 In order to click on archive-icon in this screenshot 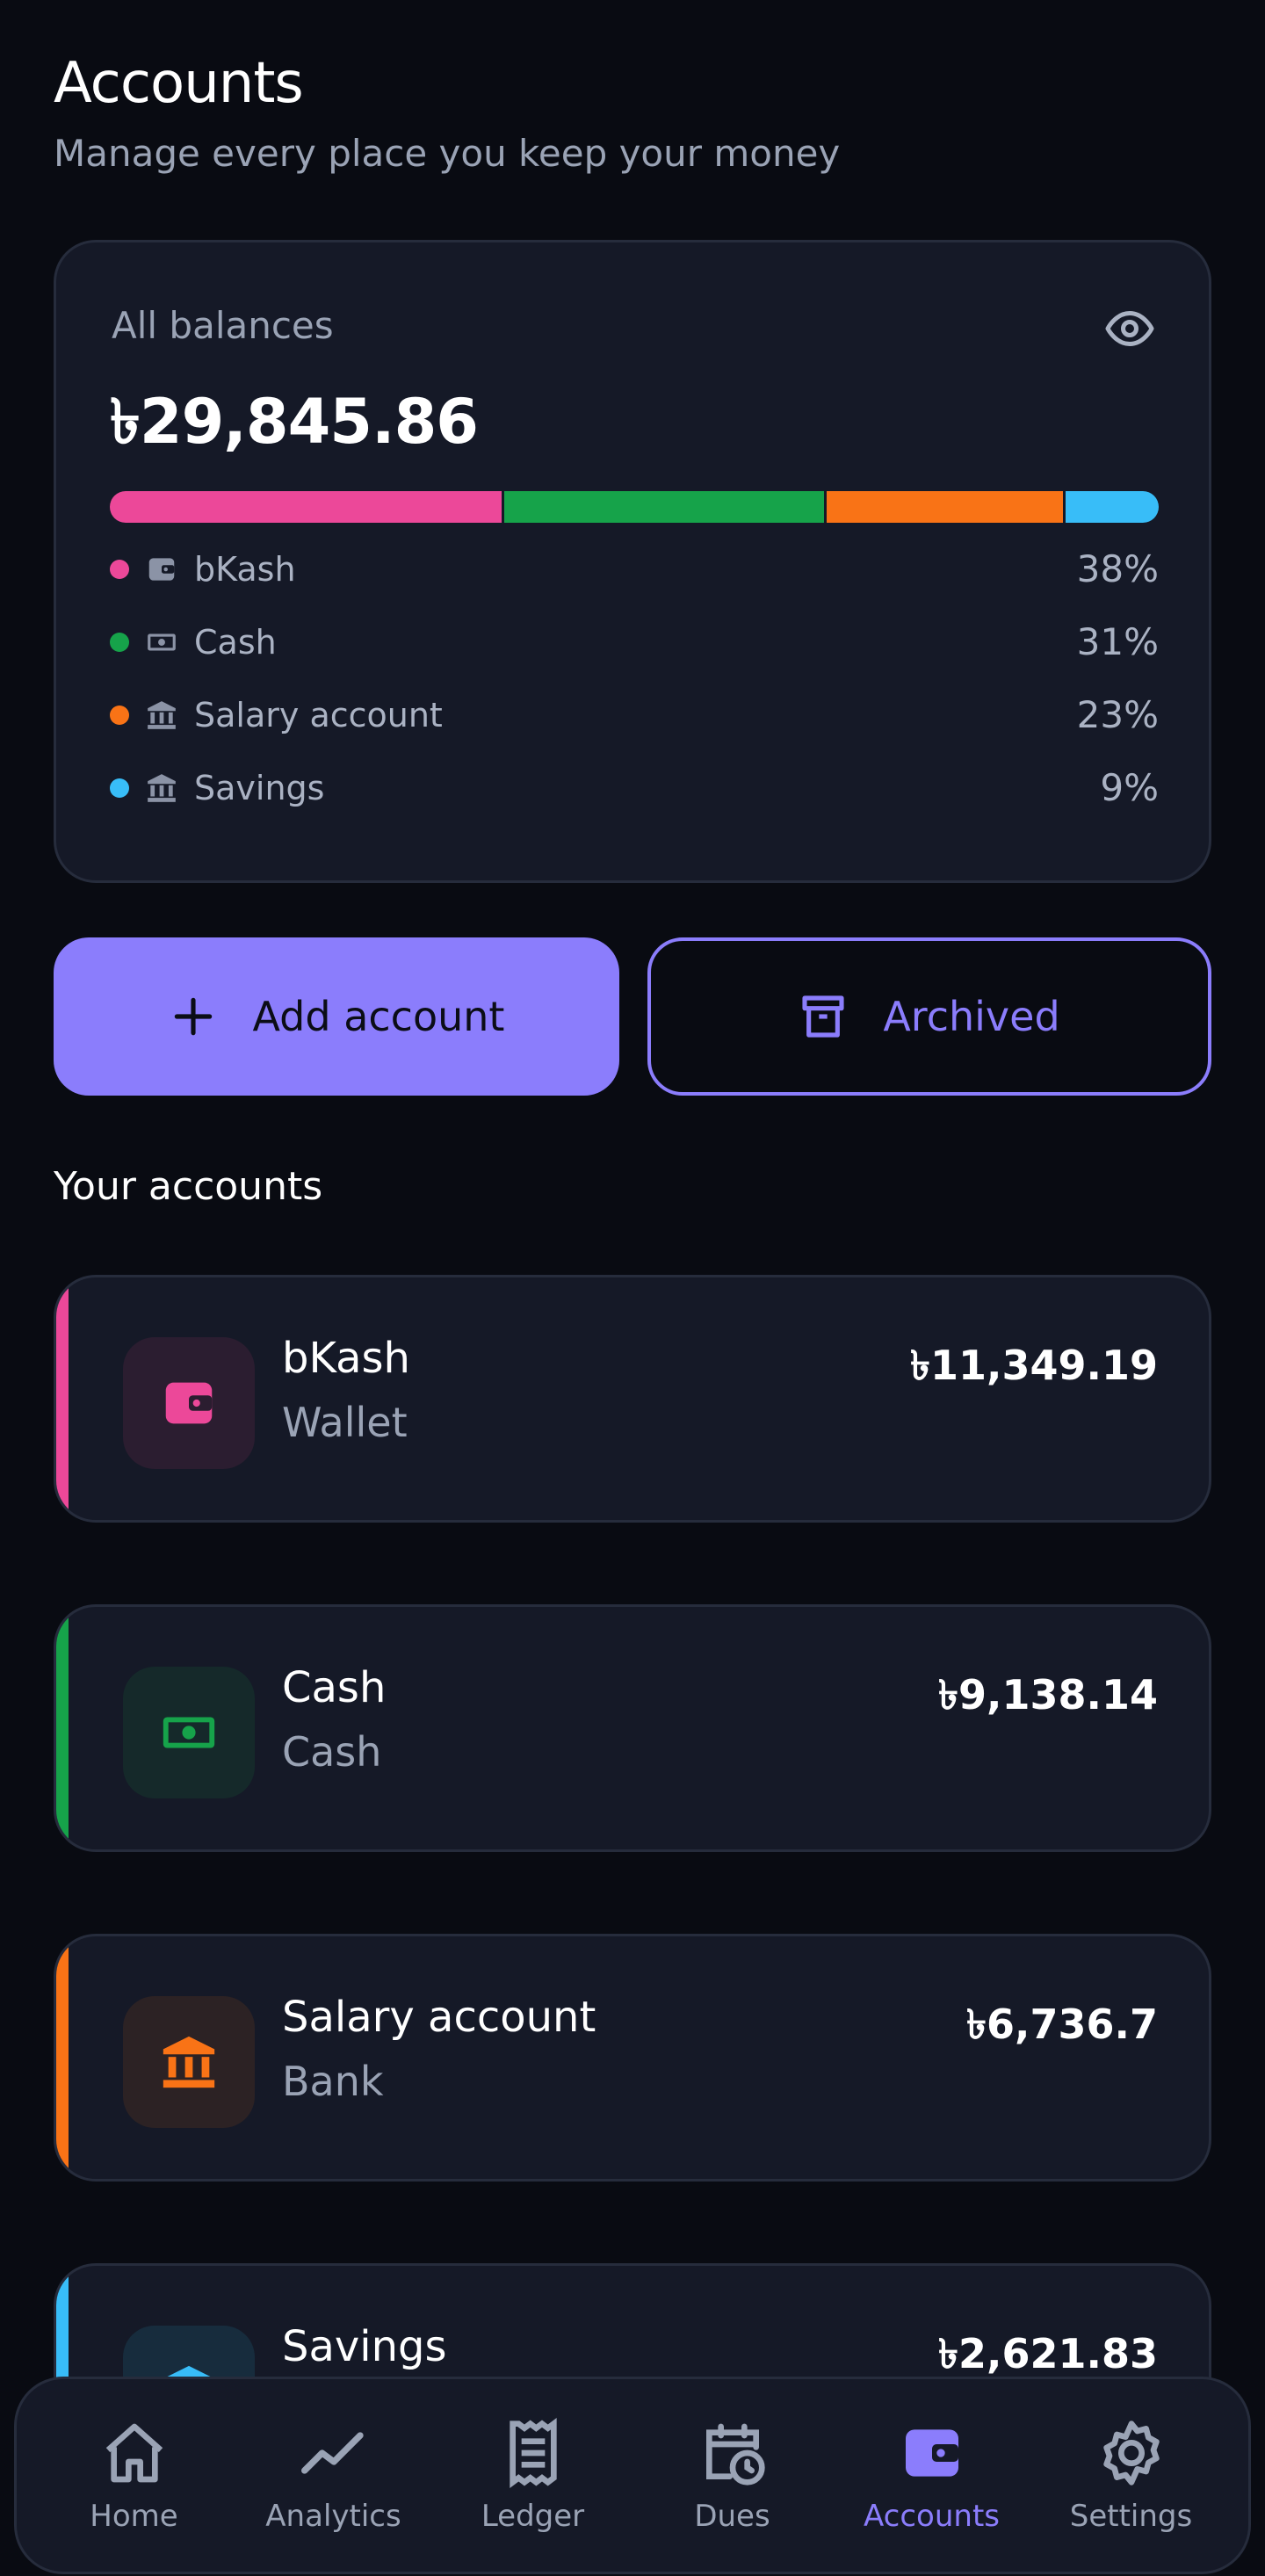, I will do `click(823, 1016)`.